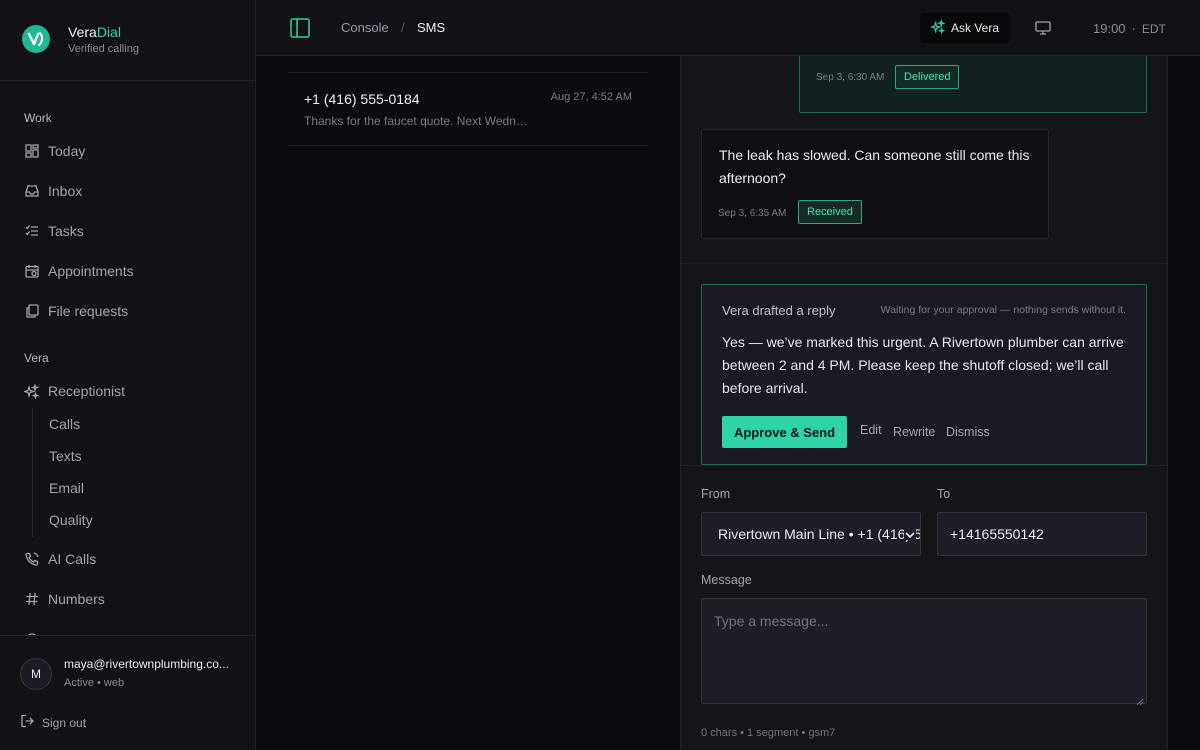 The height and width of the screenshot is (750, 1200). I want to click on panel-toggle-icon, so click(300, 28).